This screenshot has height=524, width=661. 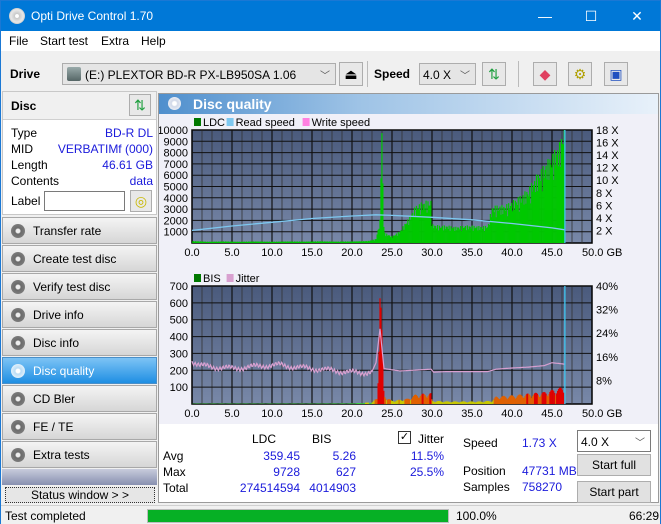 I want to click on y-tick-label-left: 10000, so click(x=173, y=131).